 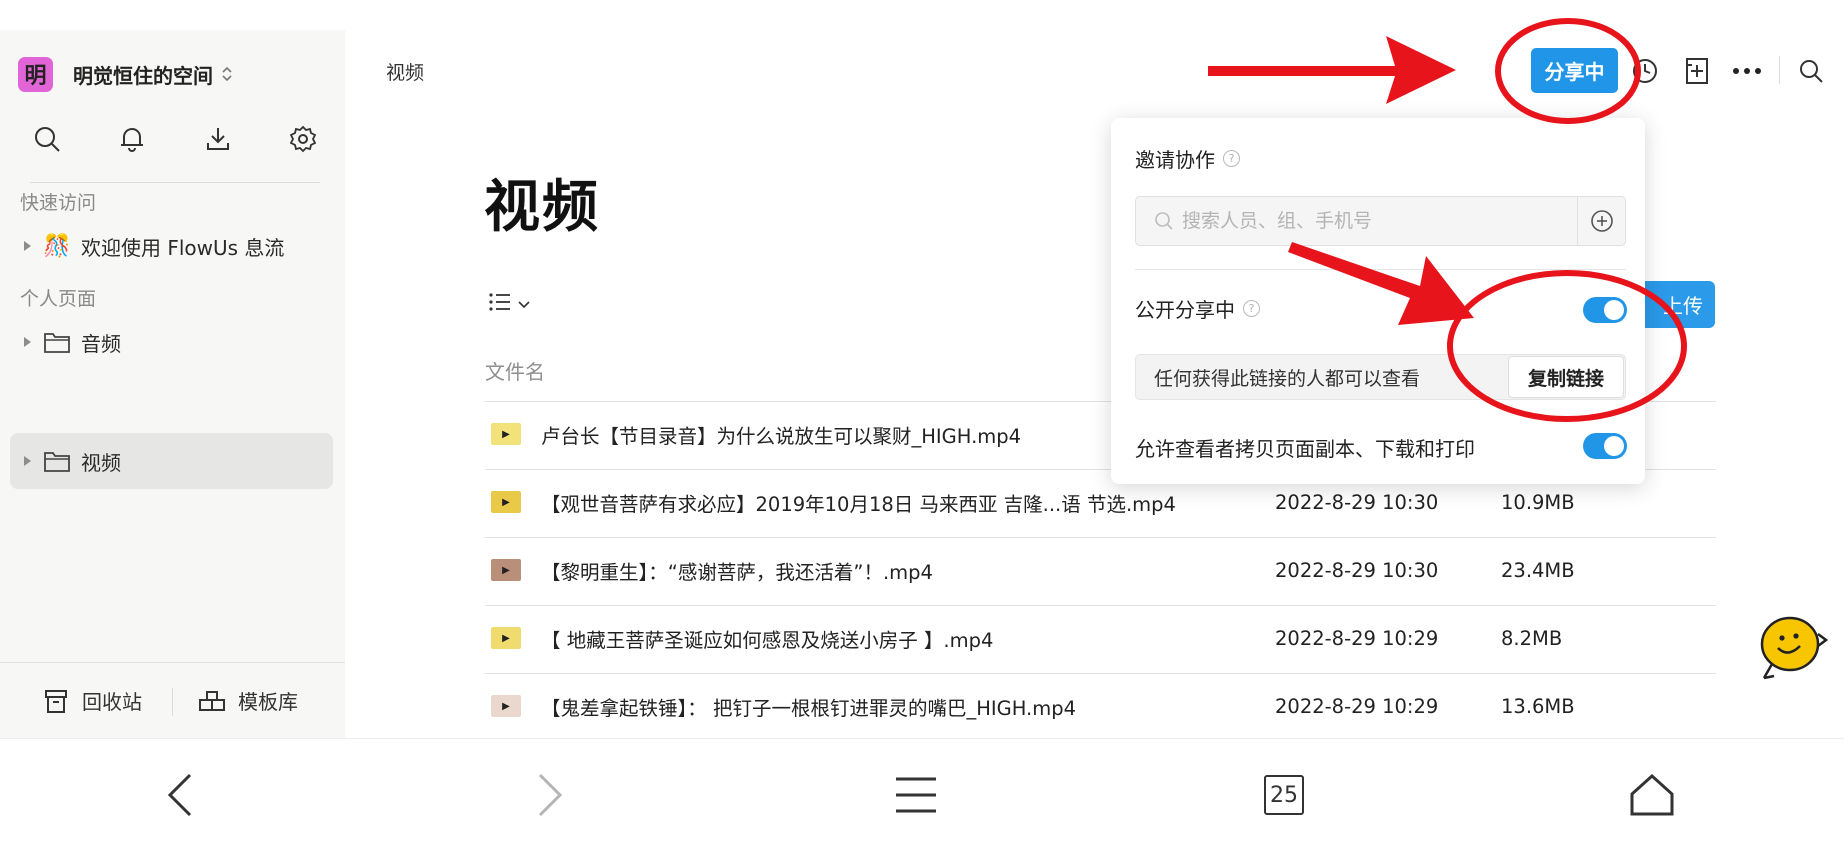 I want to click on download-icon, so click(x=218, y=139).